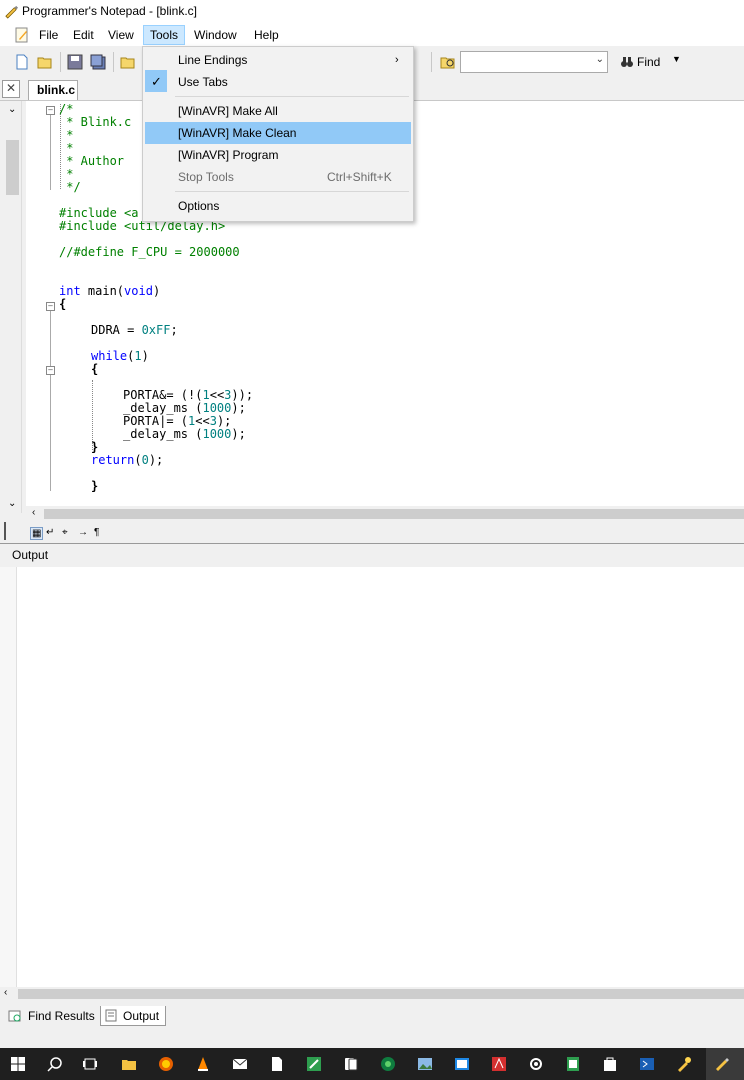 The image size is (744, 1080). What do you see at coordinates (278, 177) in the screenshot?
I see `menu-item-stop-tools: Stop Tools Ctrl+Shift+K` at bounding box center [278, 177].